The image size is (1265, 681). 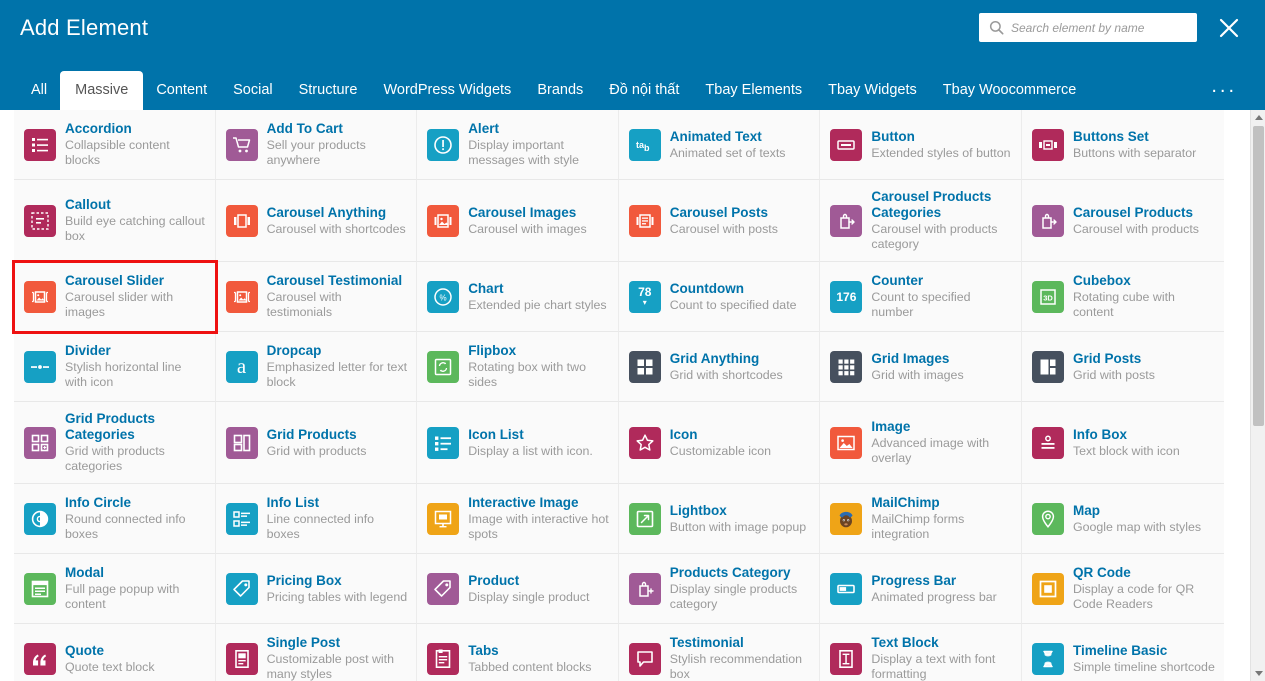 I want to click on element-card: Quote Quote text block, so click(x=115, y=652).